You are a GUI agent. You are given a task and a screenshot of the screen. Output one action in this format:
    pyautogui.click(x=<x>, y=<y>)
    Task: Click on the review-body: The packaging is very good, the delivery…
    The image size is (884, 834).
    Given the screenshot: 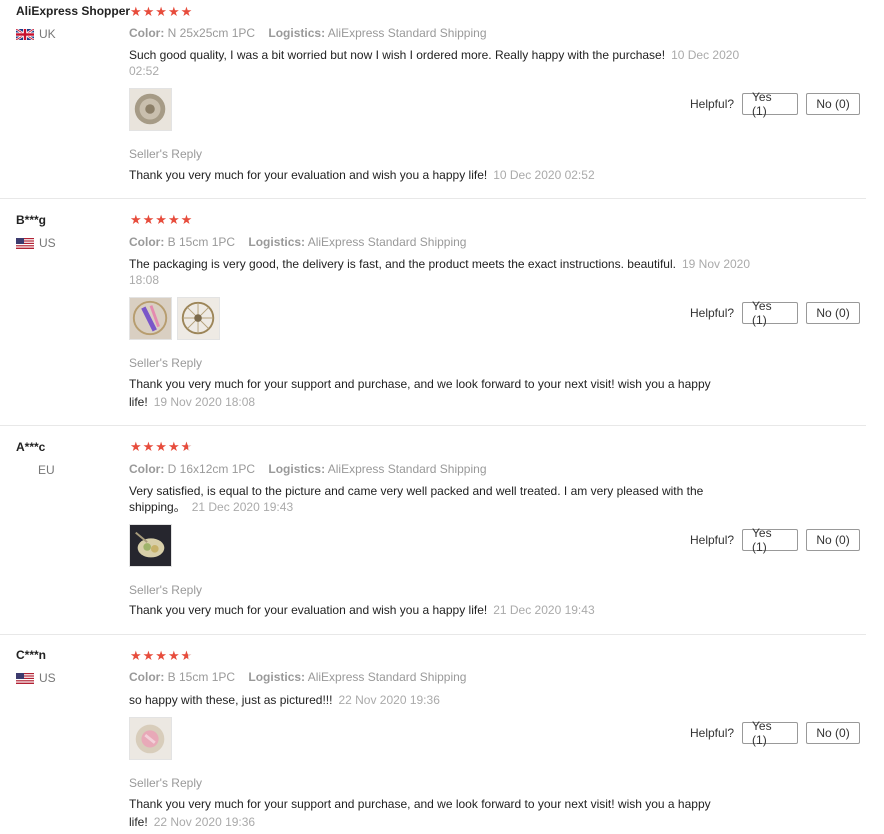 What is the action you would take?
    pyautogui.click(x=402, y=264)
    